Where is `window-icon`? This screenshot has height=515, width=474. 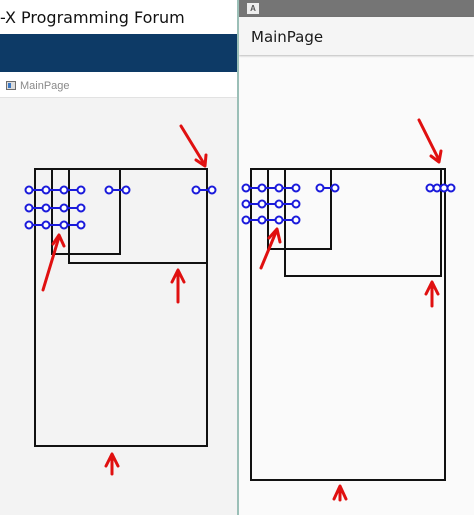
window-icon is located at coordinates (11, 85).